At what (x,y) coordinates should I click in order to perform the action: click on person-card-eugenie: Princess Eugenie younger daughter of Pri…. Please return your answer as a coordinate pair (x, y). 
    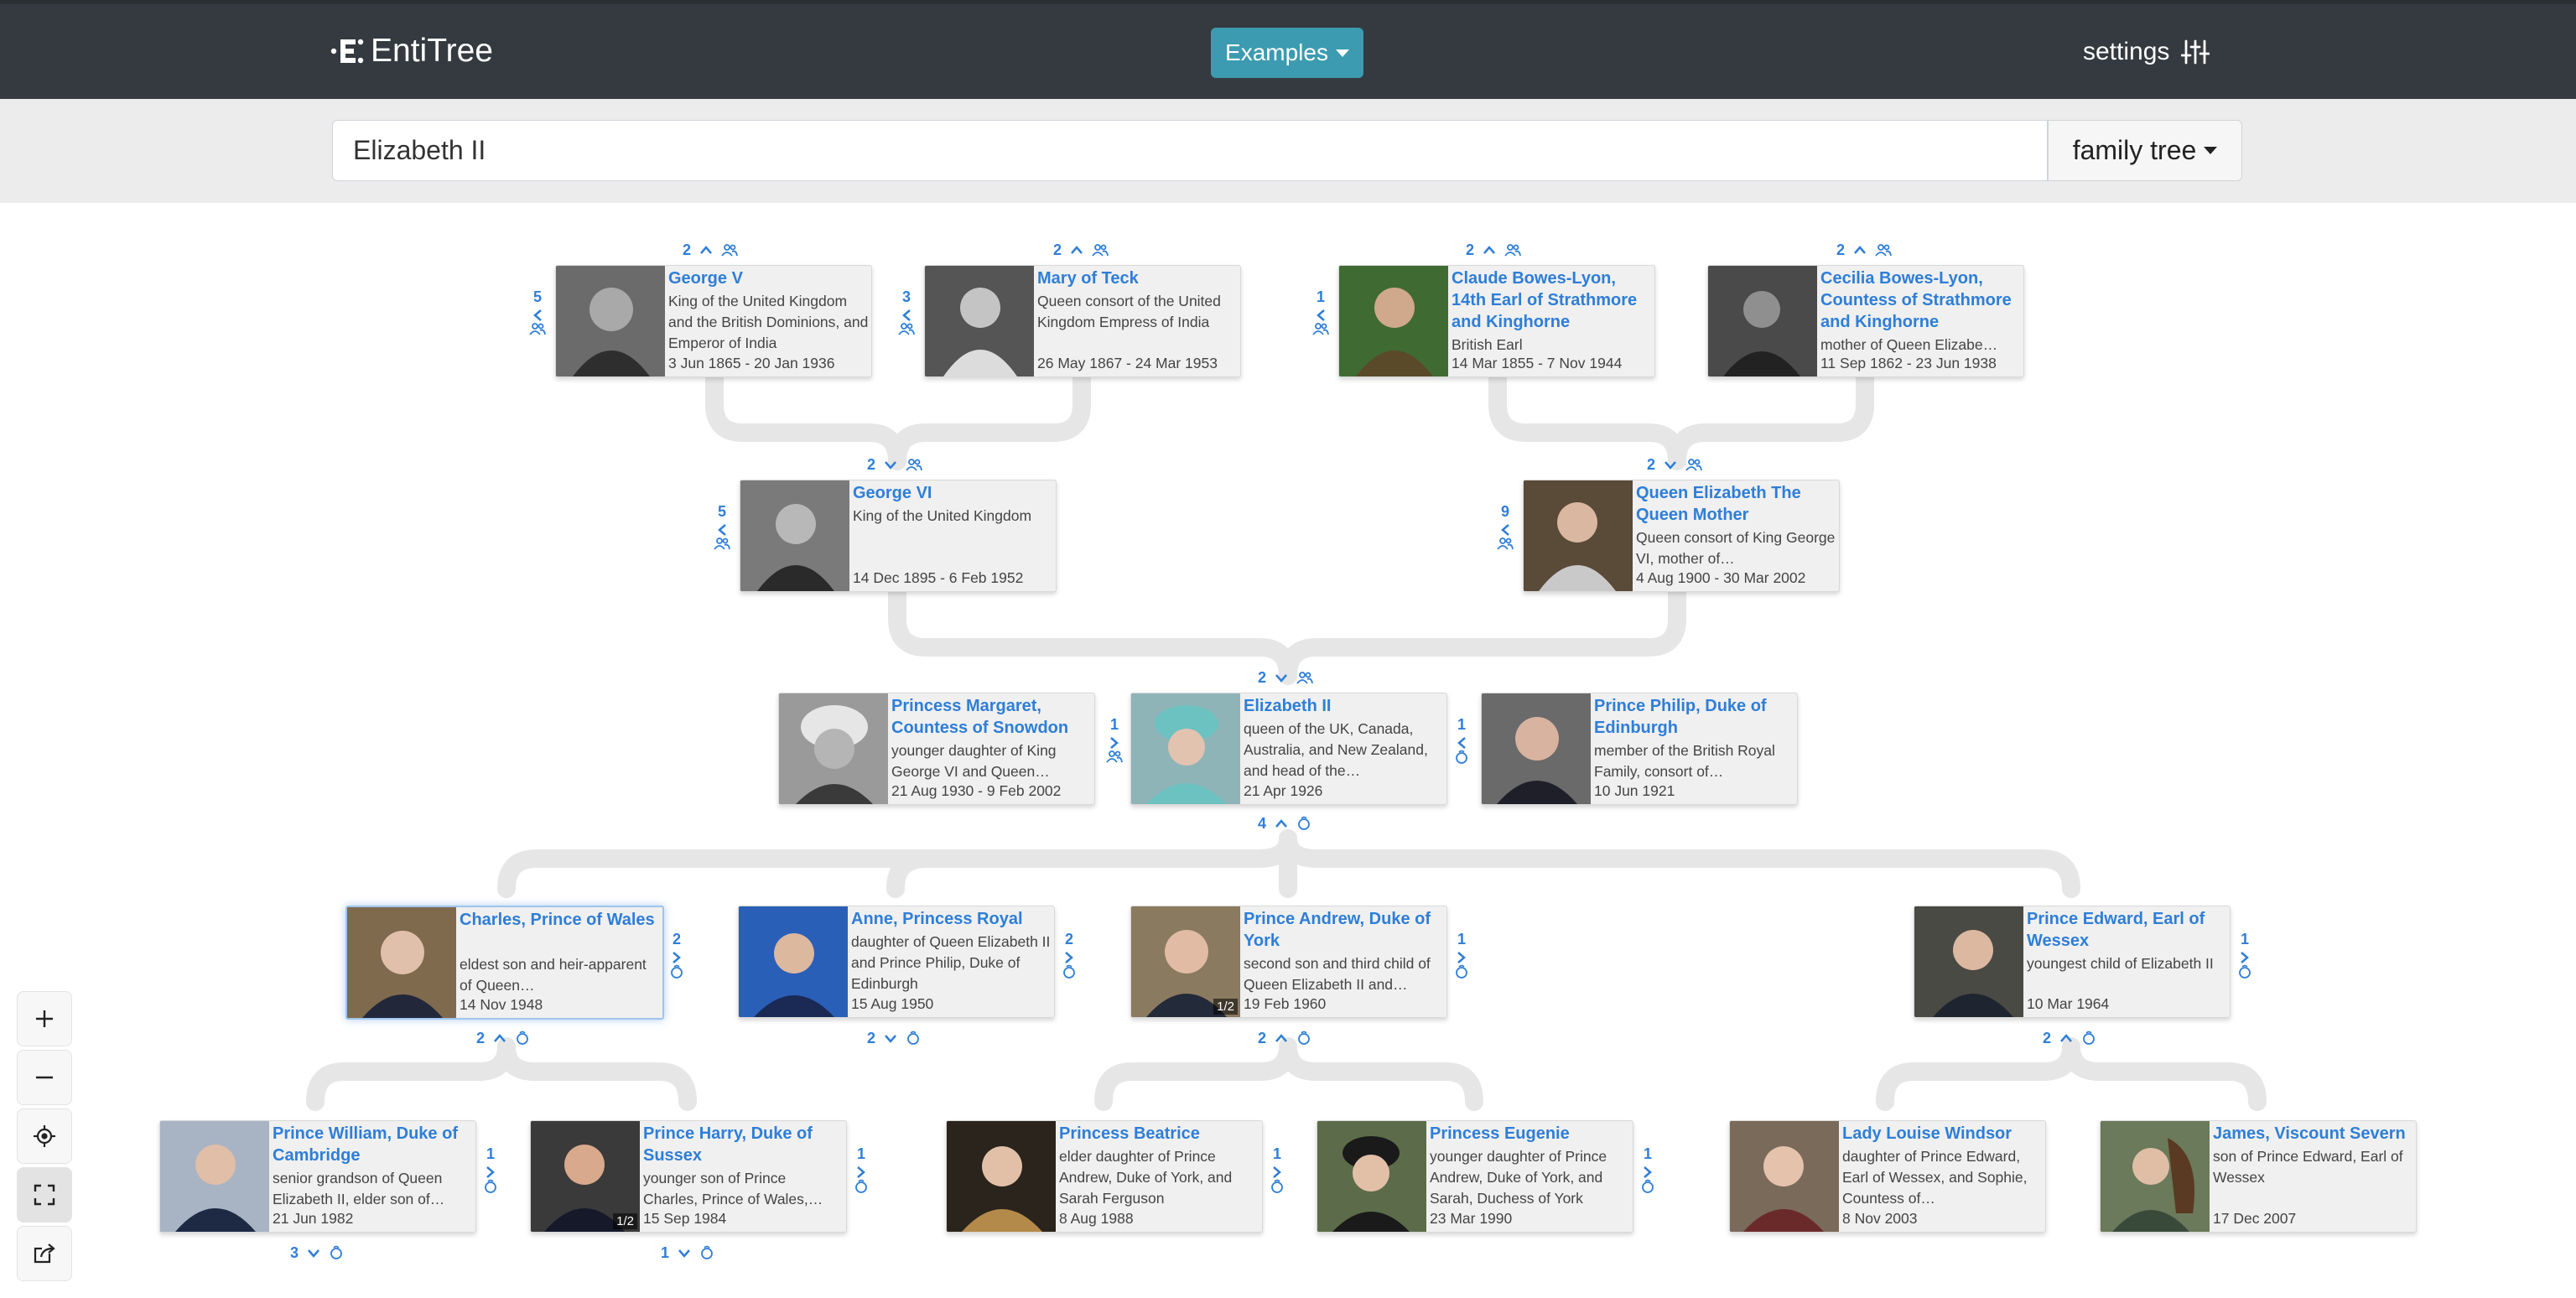
    Looking at the image, I should click on (1475, 1176).